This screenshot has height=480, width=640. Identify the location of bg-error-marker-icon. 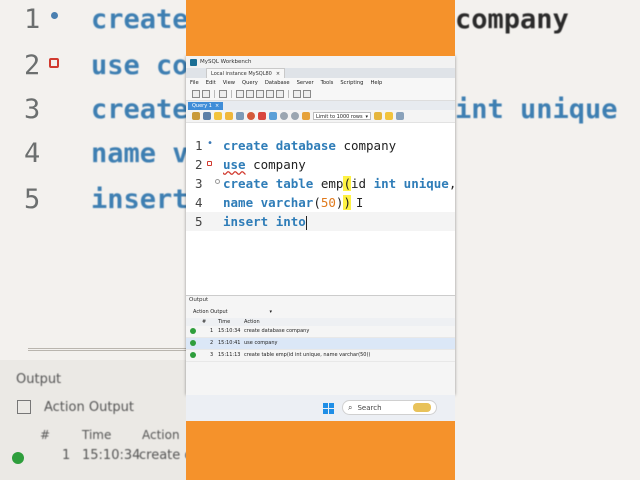
(54, 63).